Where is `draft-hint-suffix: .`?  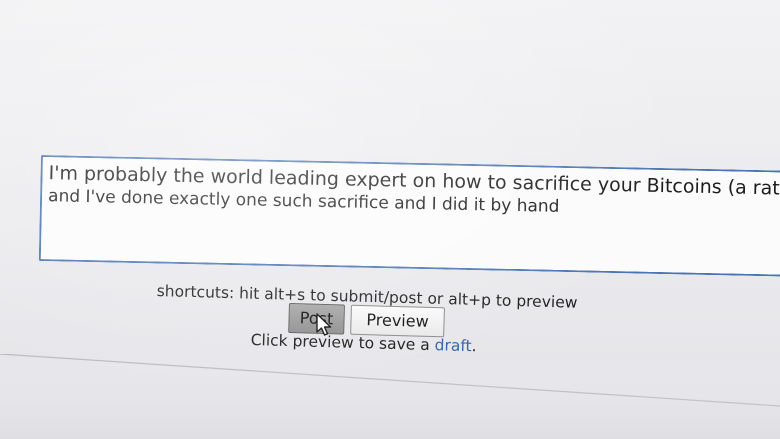 draft-hint-suffix: . is located at coordinates (474, 346).